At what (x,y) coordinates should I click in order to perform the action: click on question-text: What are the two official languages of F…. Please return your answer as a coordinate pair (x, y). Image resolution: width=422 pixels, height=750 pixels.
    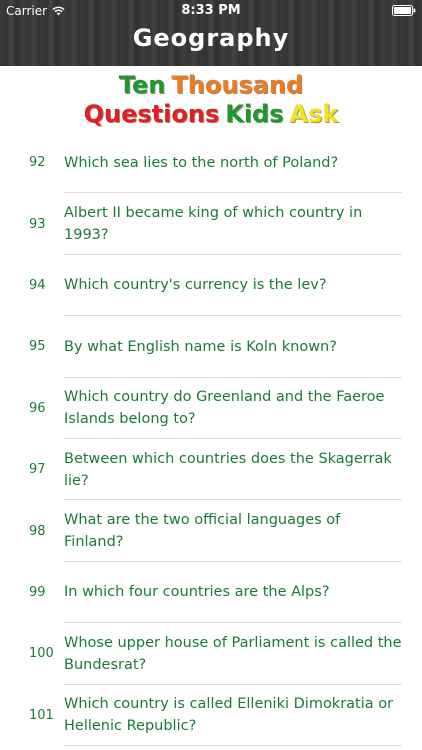
    Looking at the image, I should click on (202, 531).